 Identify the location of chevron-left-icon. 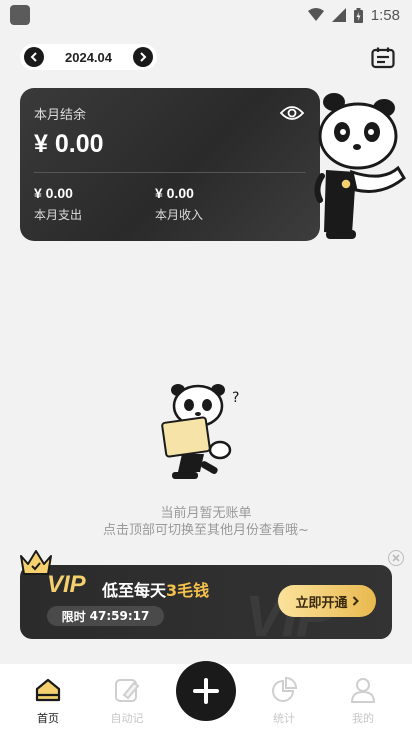
(33, 57).